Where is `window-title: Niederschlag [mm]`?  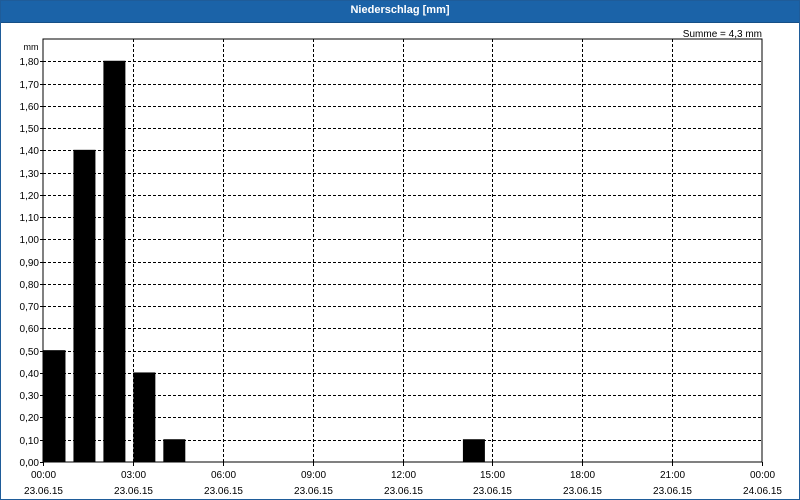
window-title: Niederschlag [mm] is located at coordinates (400, 10).